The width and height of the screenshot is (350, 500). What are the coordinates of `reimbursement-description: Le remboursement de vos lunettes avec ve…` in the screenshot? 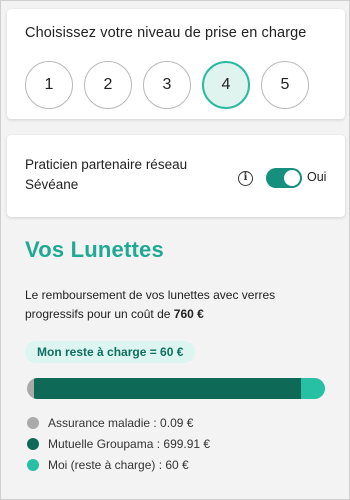 It's located at (175, 305).